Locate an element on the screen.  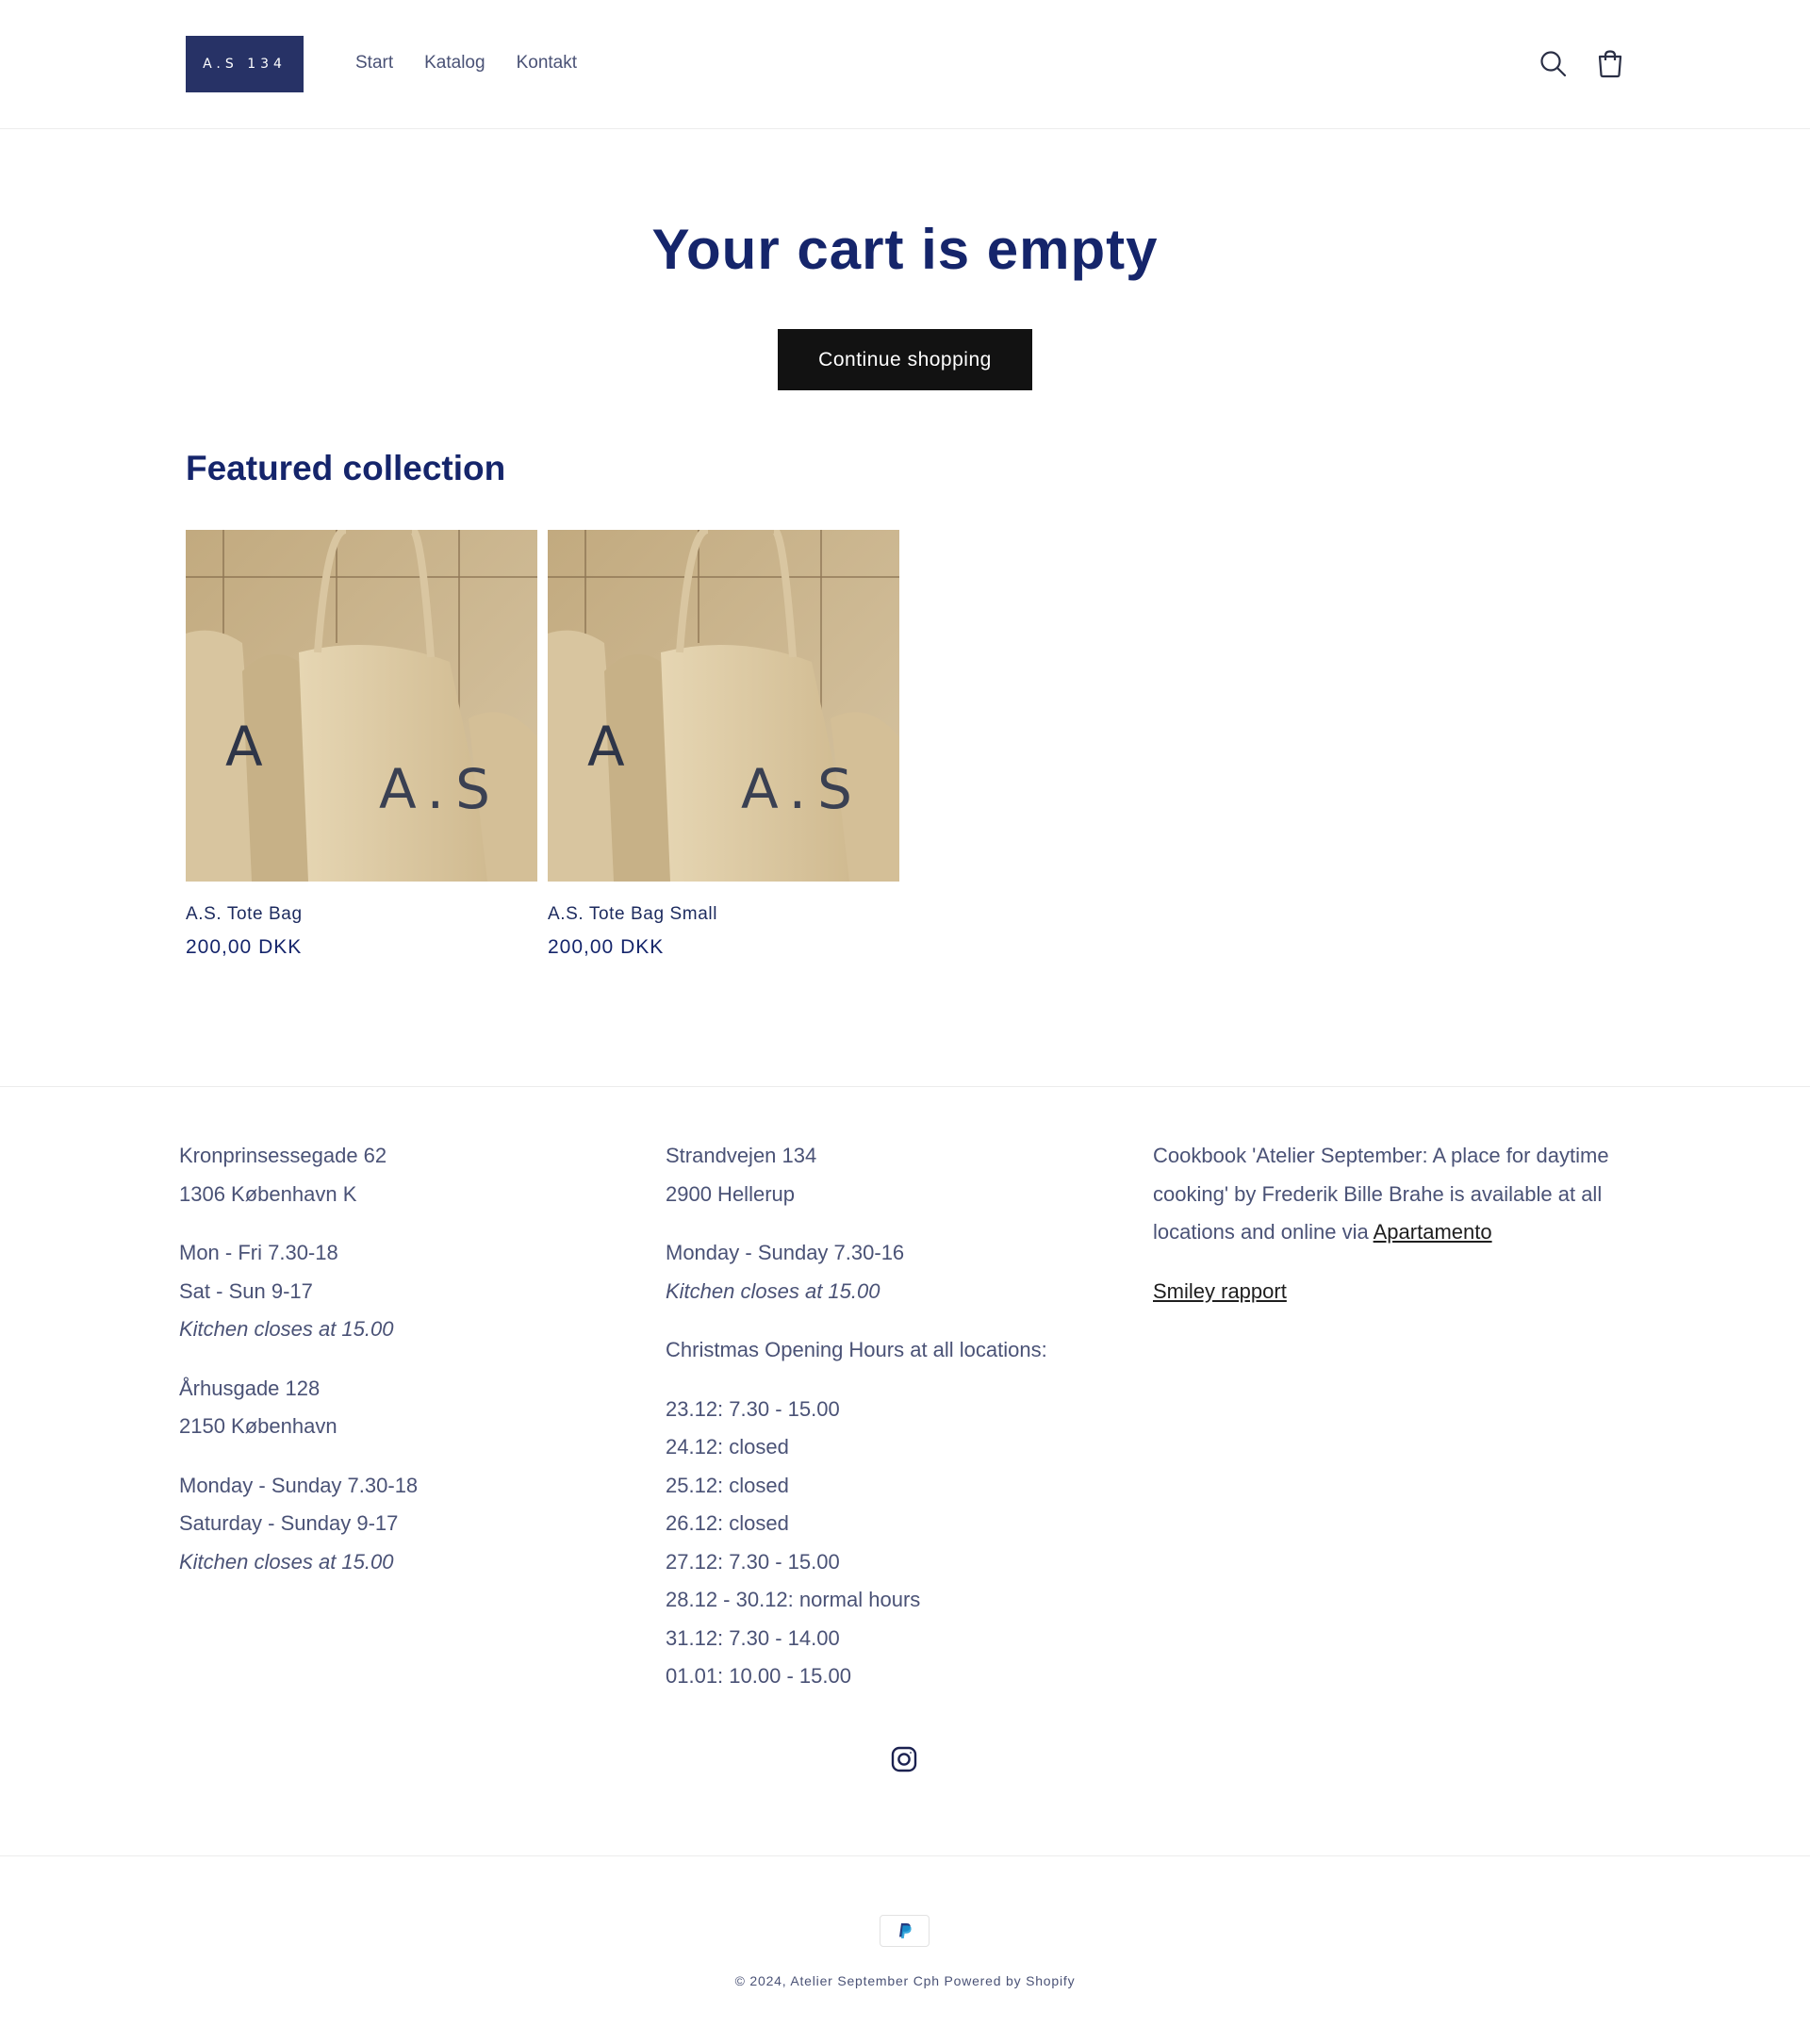
instagram-icon is located at coordinates (904, 1759).